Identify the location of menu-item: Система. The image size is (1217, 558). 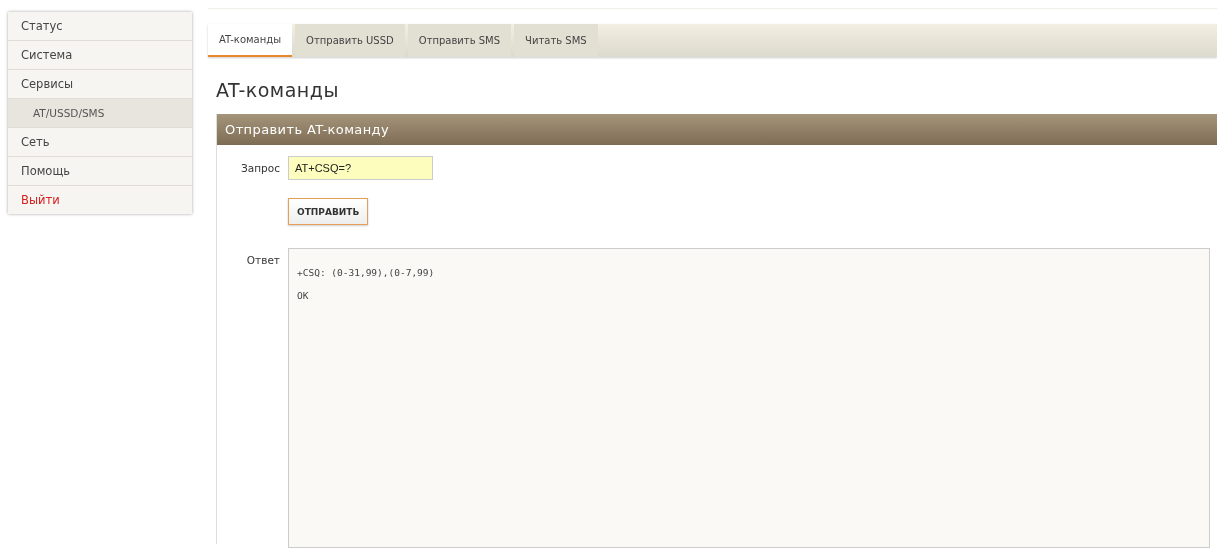
(100, 55).